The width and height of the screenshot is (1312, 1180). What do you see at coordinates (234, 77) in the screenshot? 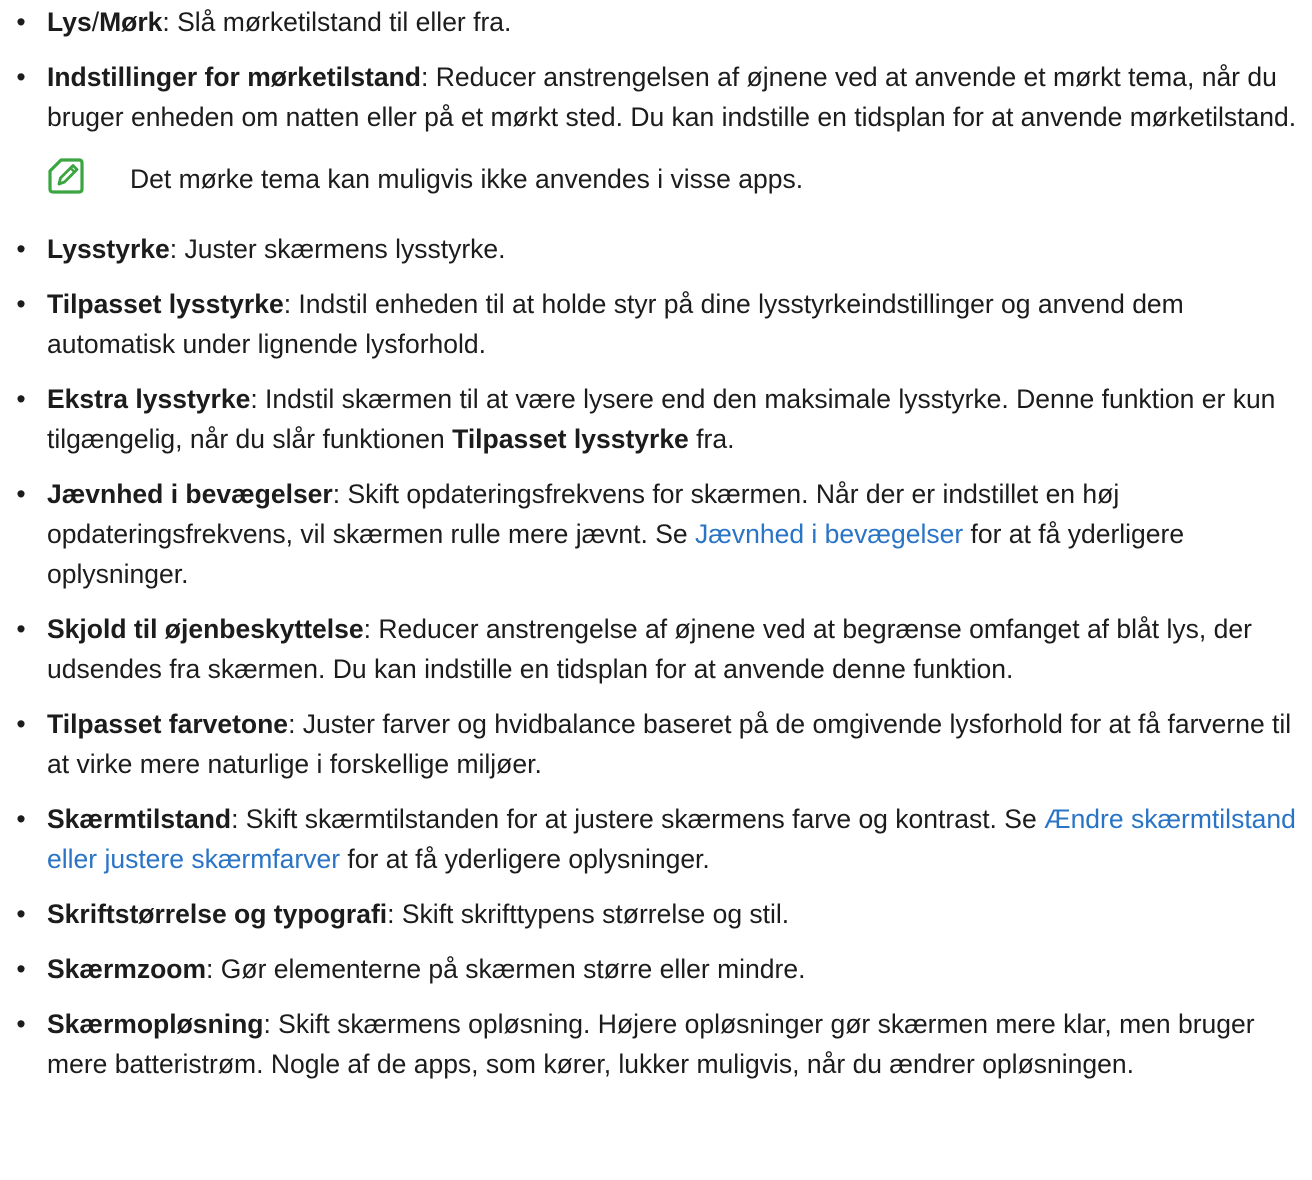
I see `term: Indstillinger for mørketilstand` at bounding box center [234, 77].